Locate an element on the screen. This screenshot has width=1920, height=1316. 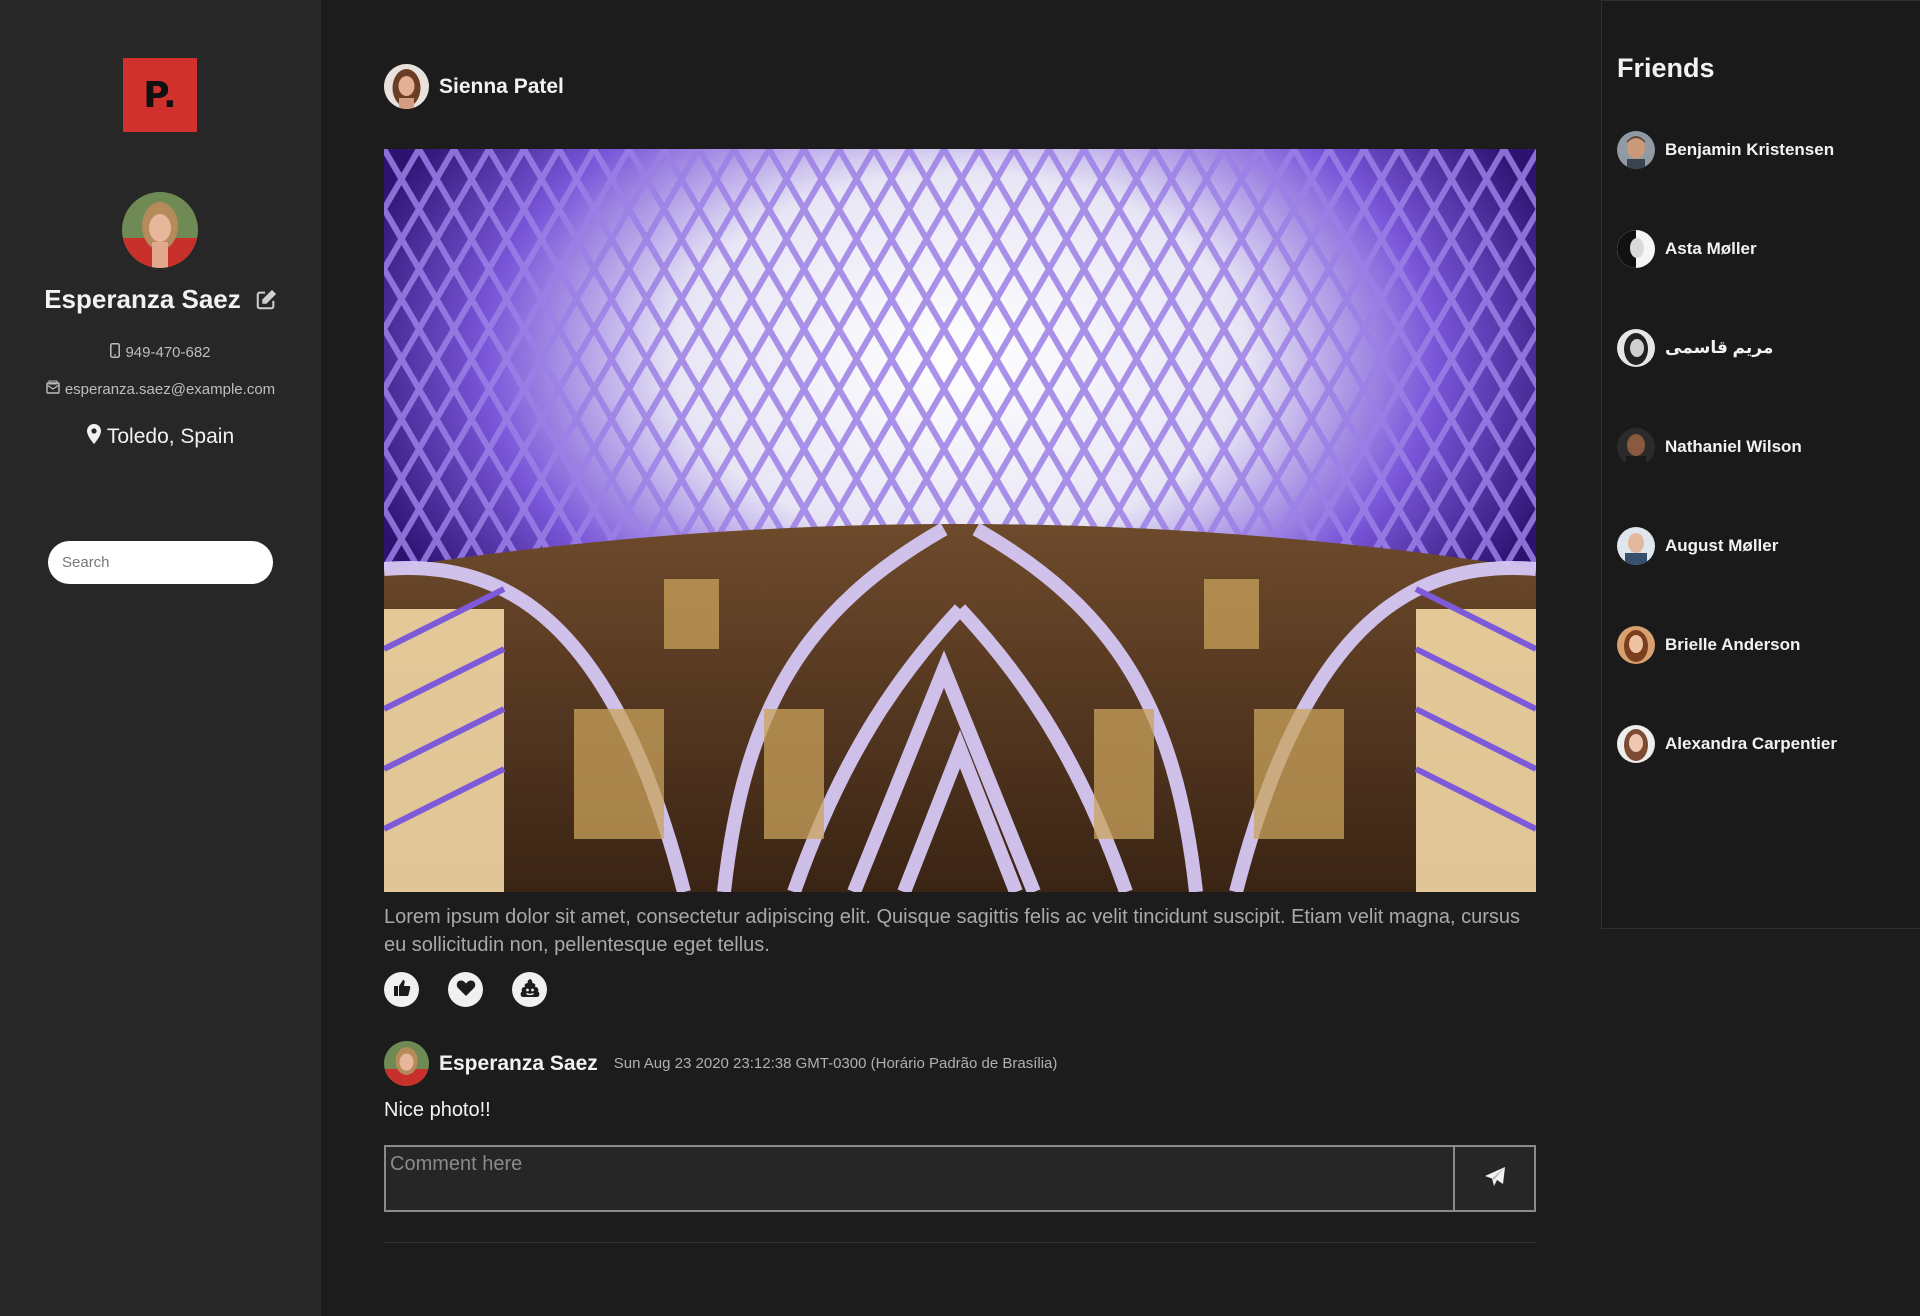
profile-name-row: Esperanza Saez is located at coordinates (160, 299).